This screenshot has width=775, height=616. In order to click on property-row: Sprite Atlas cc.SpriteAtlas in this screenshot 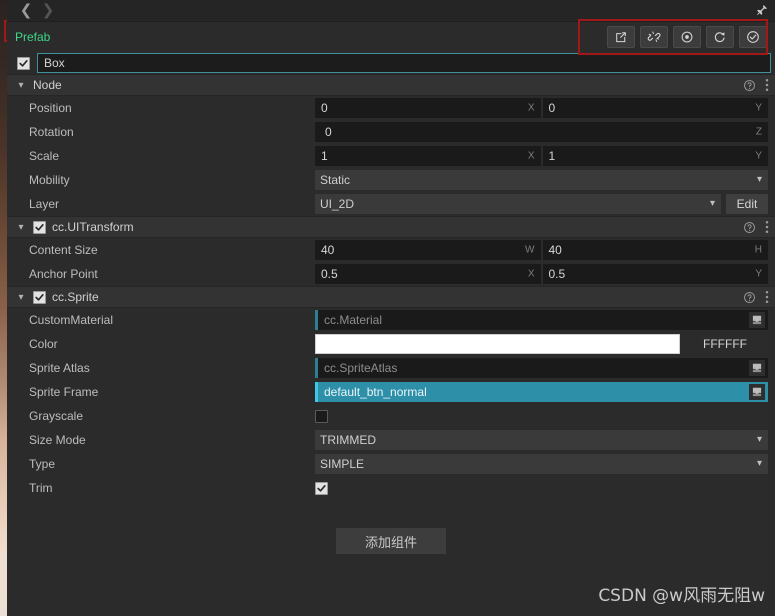, I will do `click(391, 368)`.